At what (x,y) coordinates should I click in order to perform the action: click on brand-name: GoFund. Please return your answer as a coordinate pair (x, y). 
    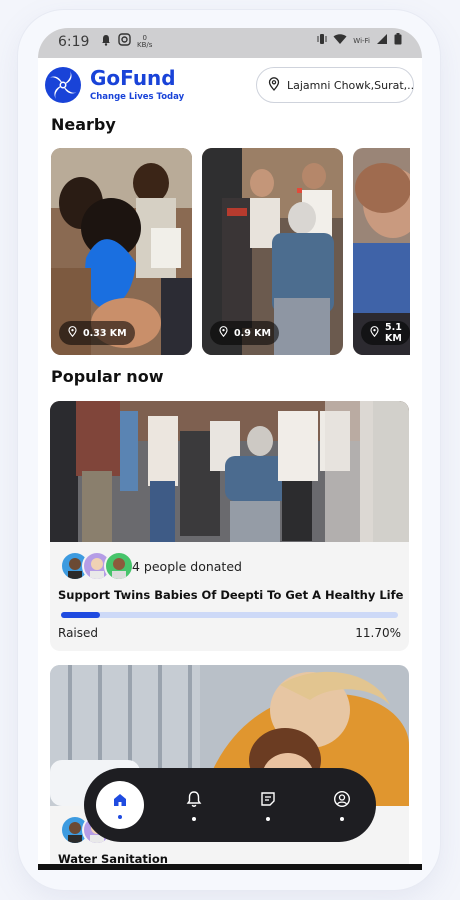
    Looking at the image, I should click on (133, 78).